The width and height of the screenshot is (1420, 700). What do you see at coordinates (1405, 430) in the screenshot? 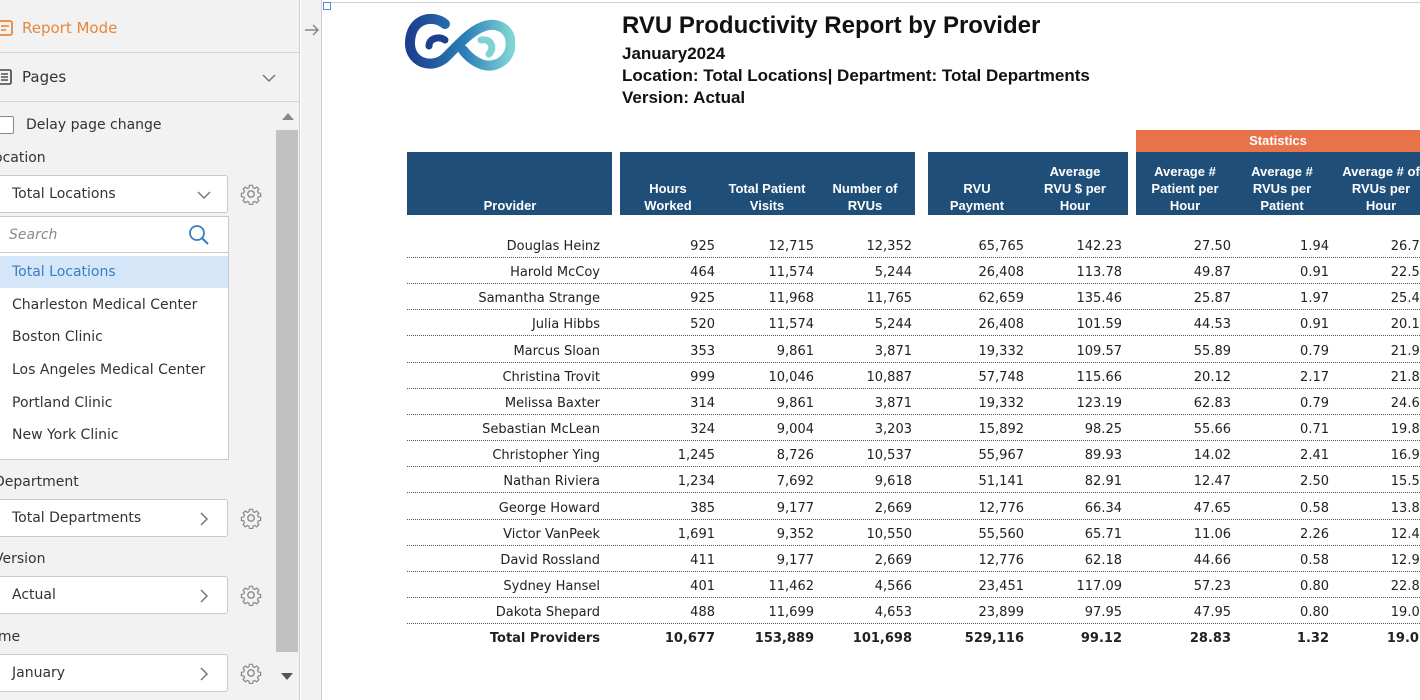
I see `value-cell: 19.81` at bounding box center [1405, 430].